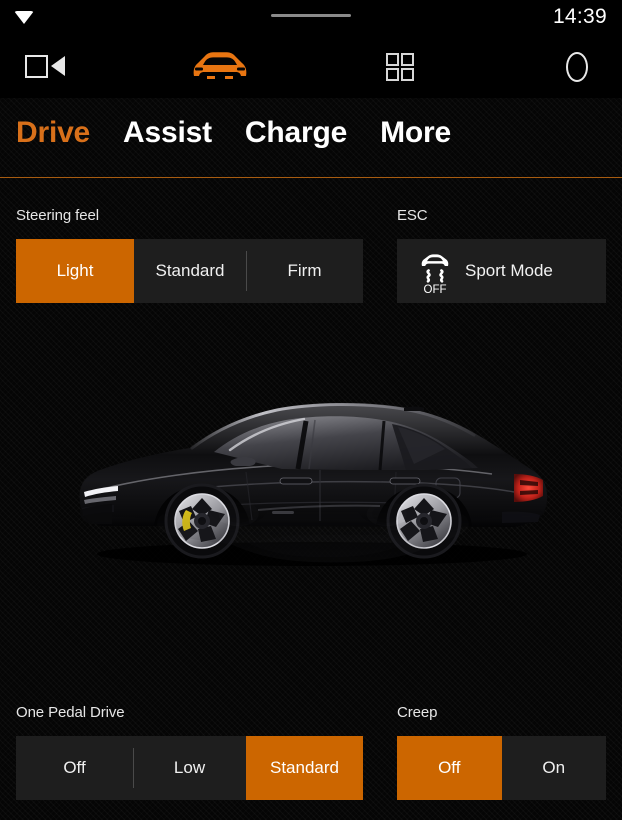 The height and width of the screenshot is (820, 622). Describe the element at coordinates (57, 215) in the screenshot. I see `steering-feel-label: Steering feel` at that location.